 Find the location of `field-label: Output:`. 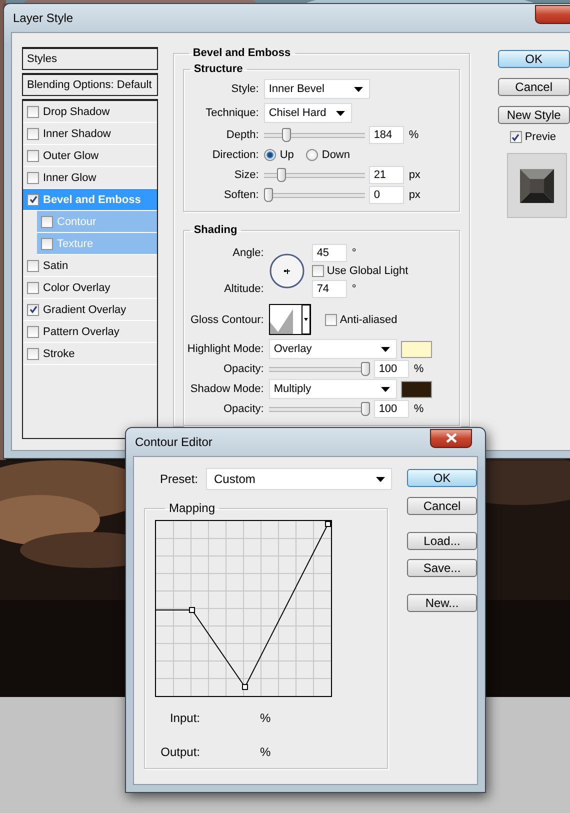

field-label: Output: is located at coordinates (180, 752).